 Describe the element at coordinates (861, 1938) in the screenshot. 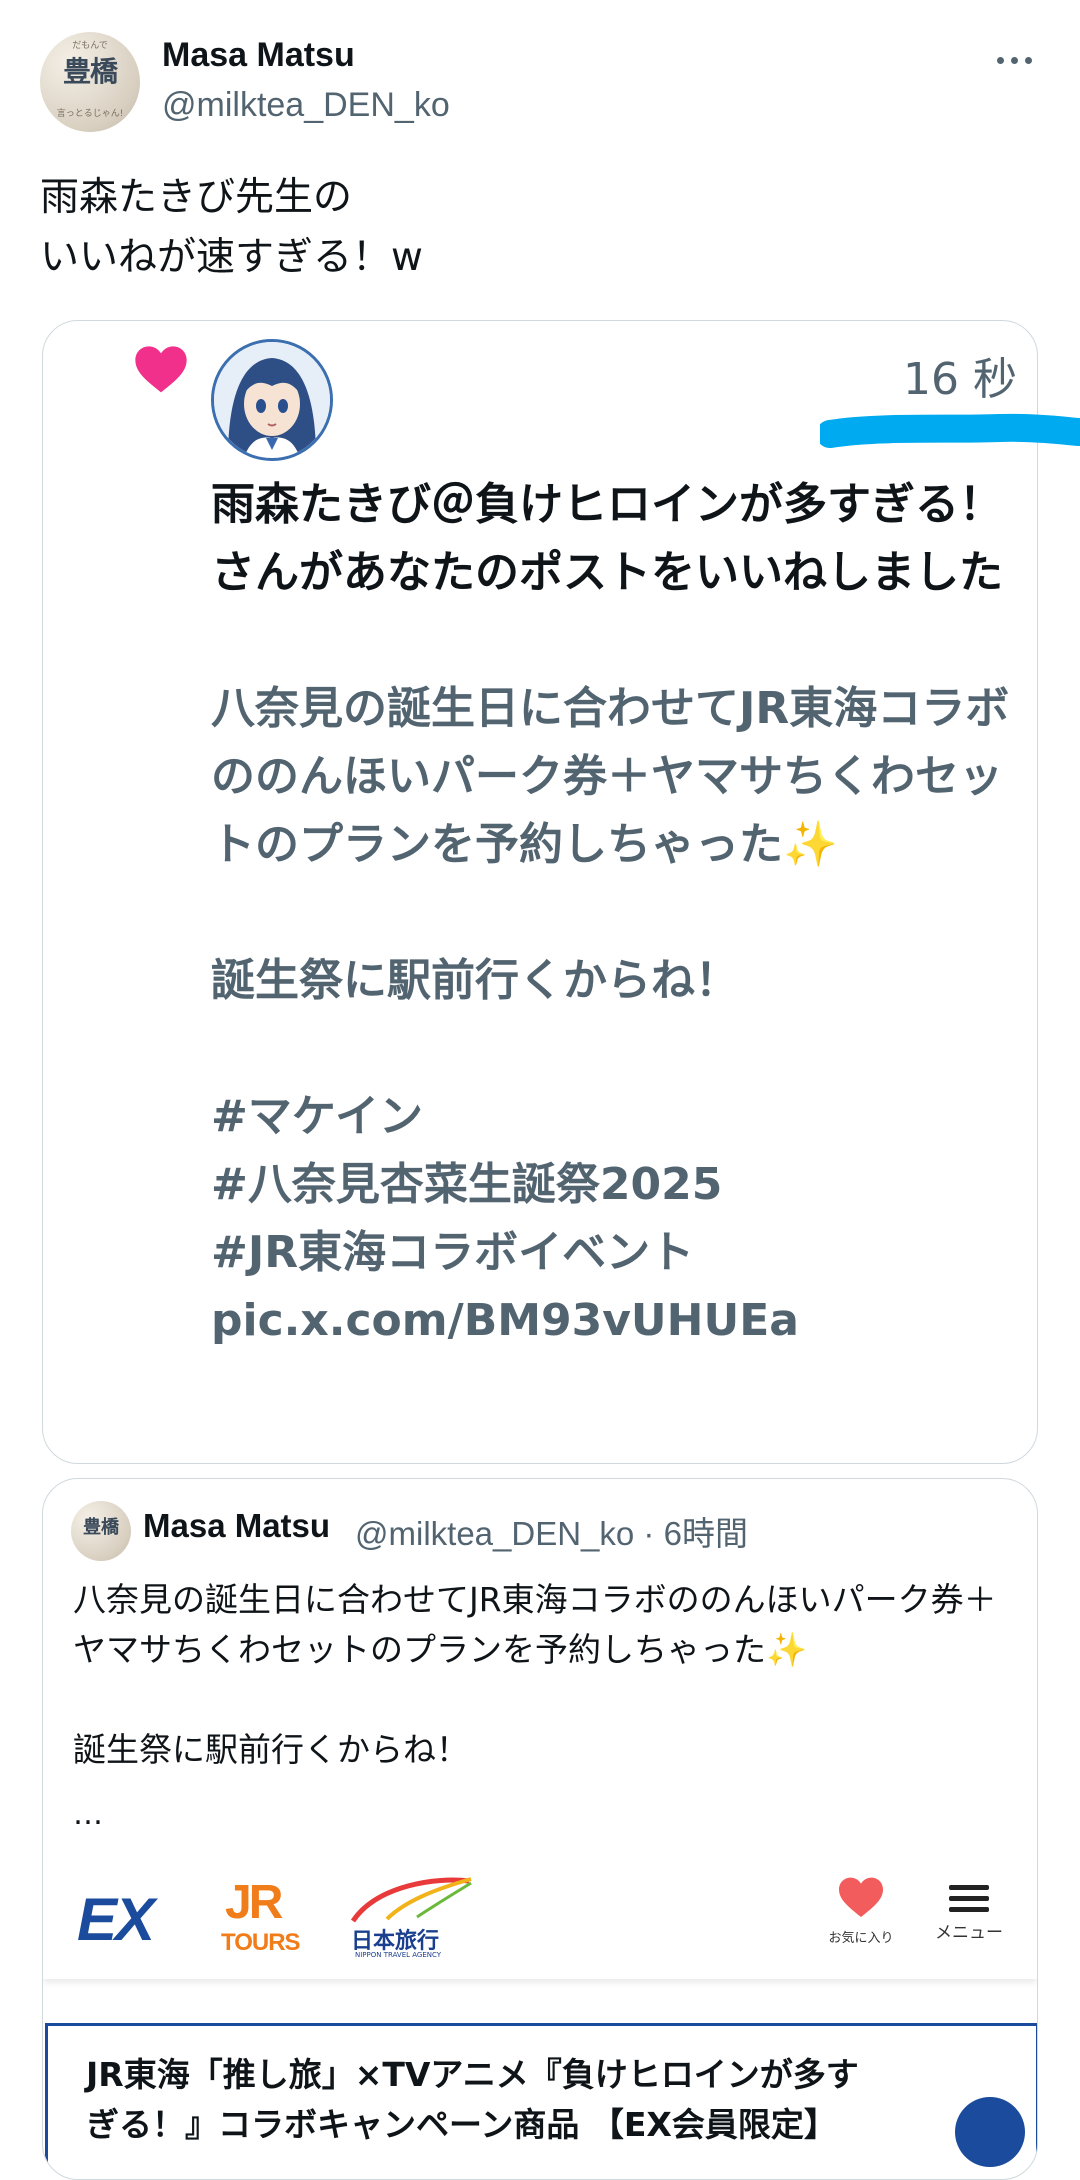

I see `favorite-label: お気に入り` at that location.